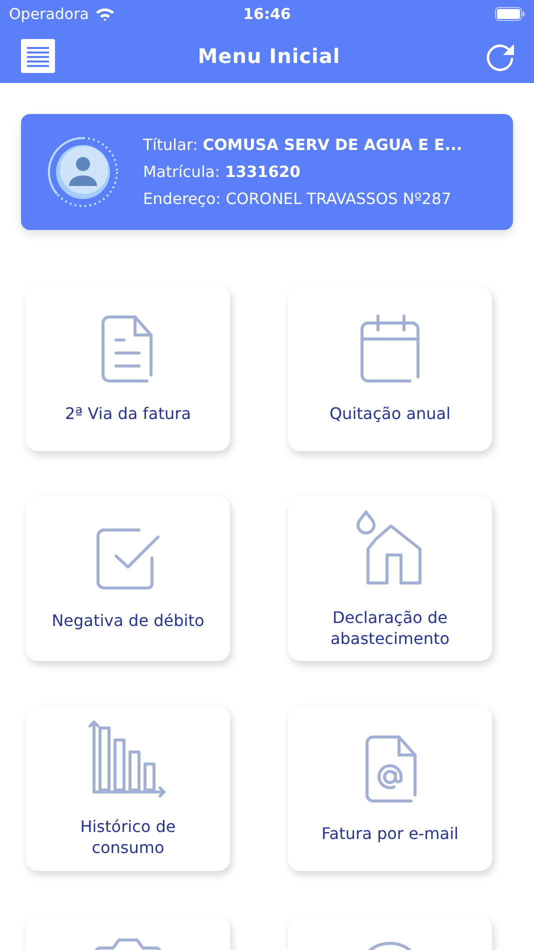  What do you see at coordinates (128, 620) in the screenshot?
I see `tile-label: Negativa de débito` at bounding box center [128, 620].